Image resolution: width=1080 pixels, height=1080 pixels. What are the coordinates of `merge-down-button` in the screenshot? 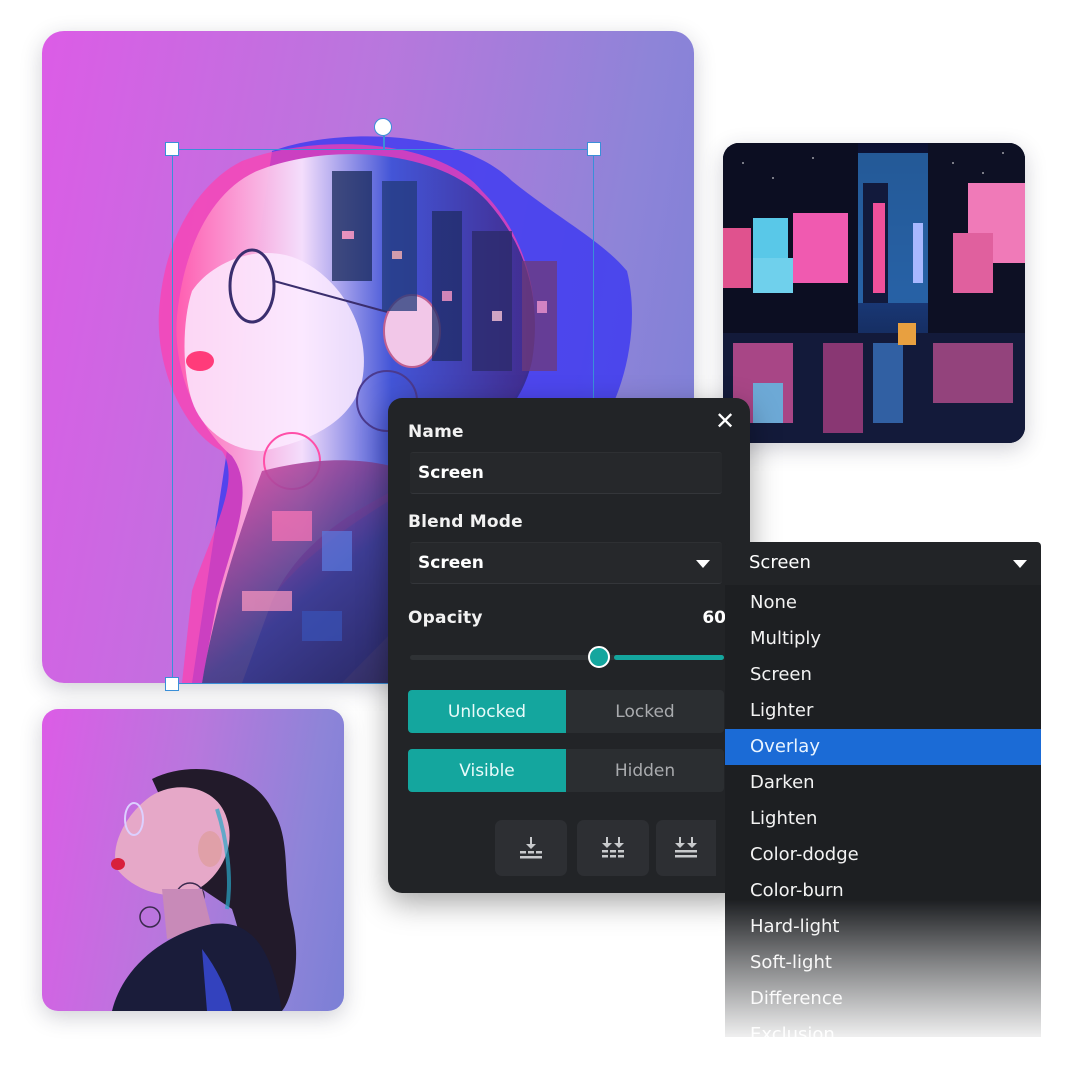 It's located at (531, 848).